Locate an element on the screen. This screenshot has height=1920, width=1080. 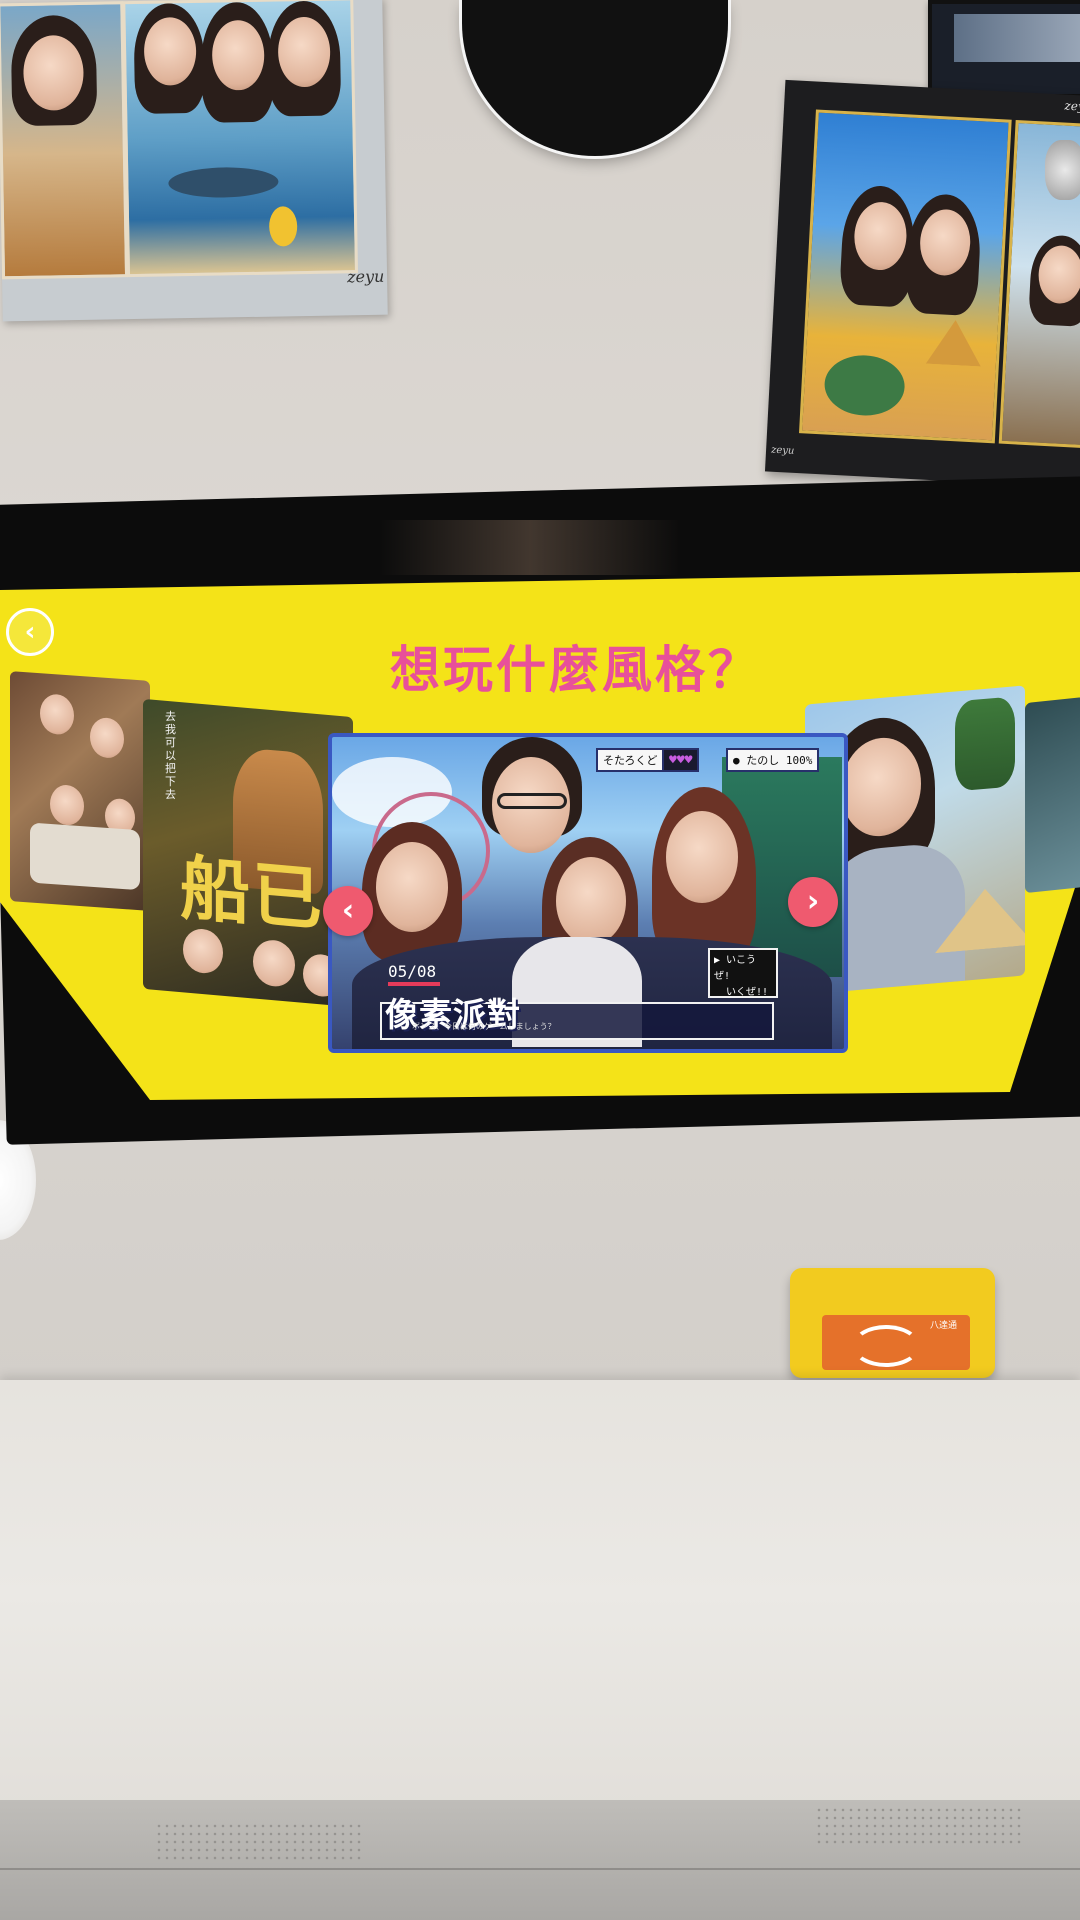
poster-right-signature: zeyu is located at coordinates (782, 450).